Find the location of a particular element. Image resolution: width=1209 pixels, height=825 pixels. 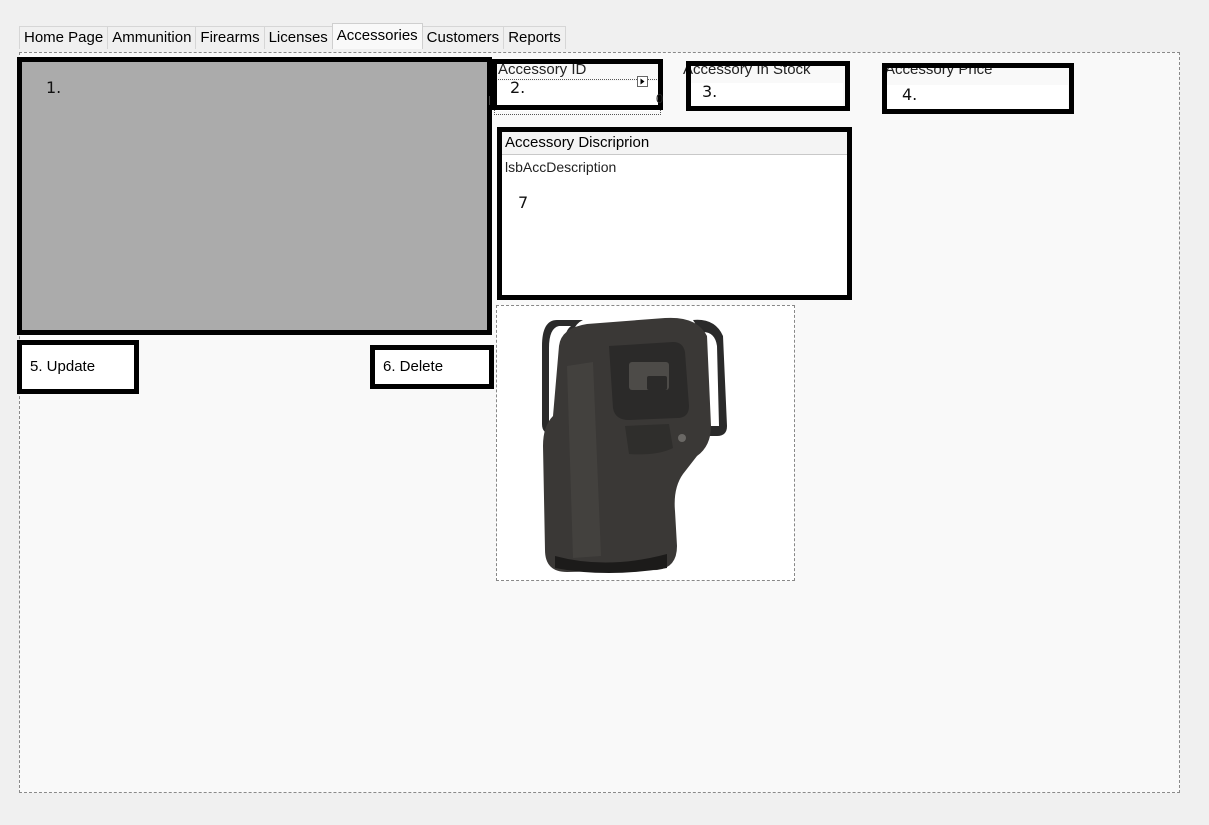

in-stock-marker: 3. is located at coordinates (710, 91).